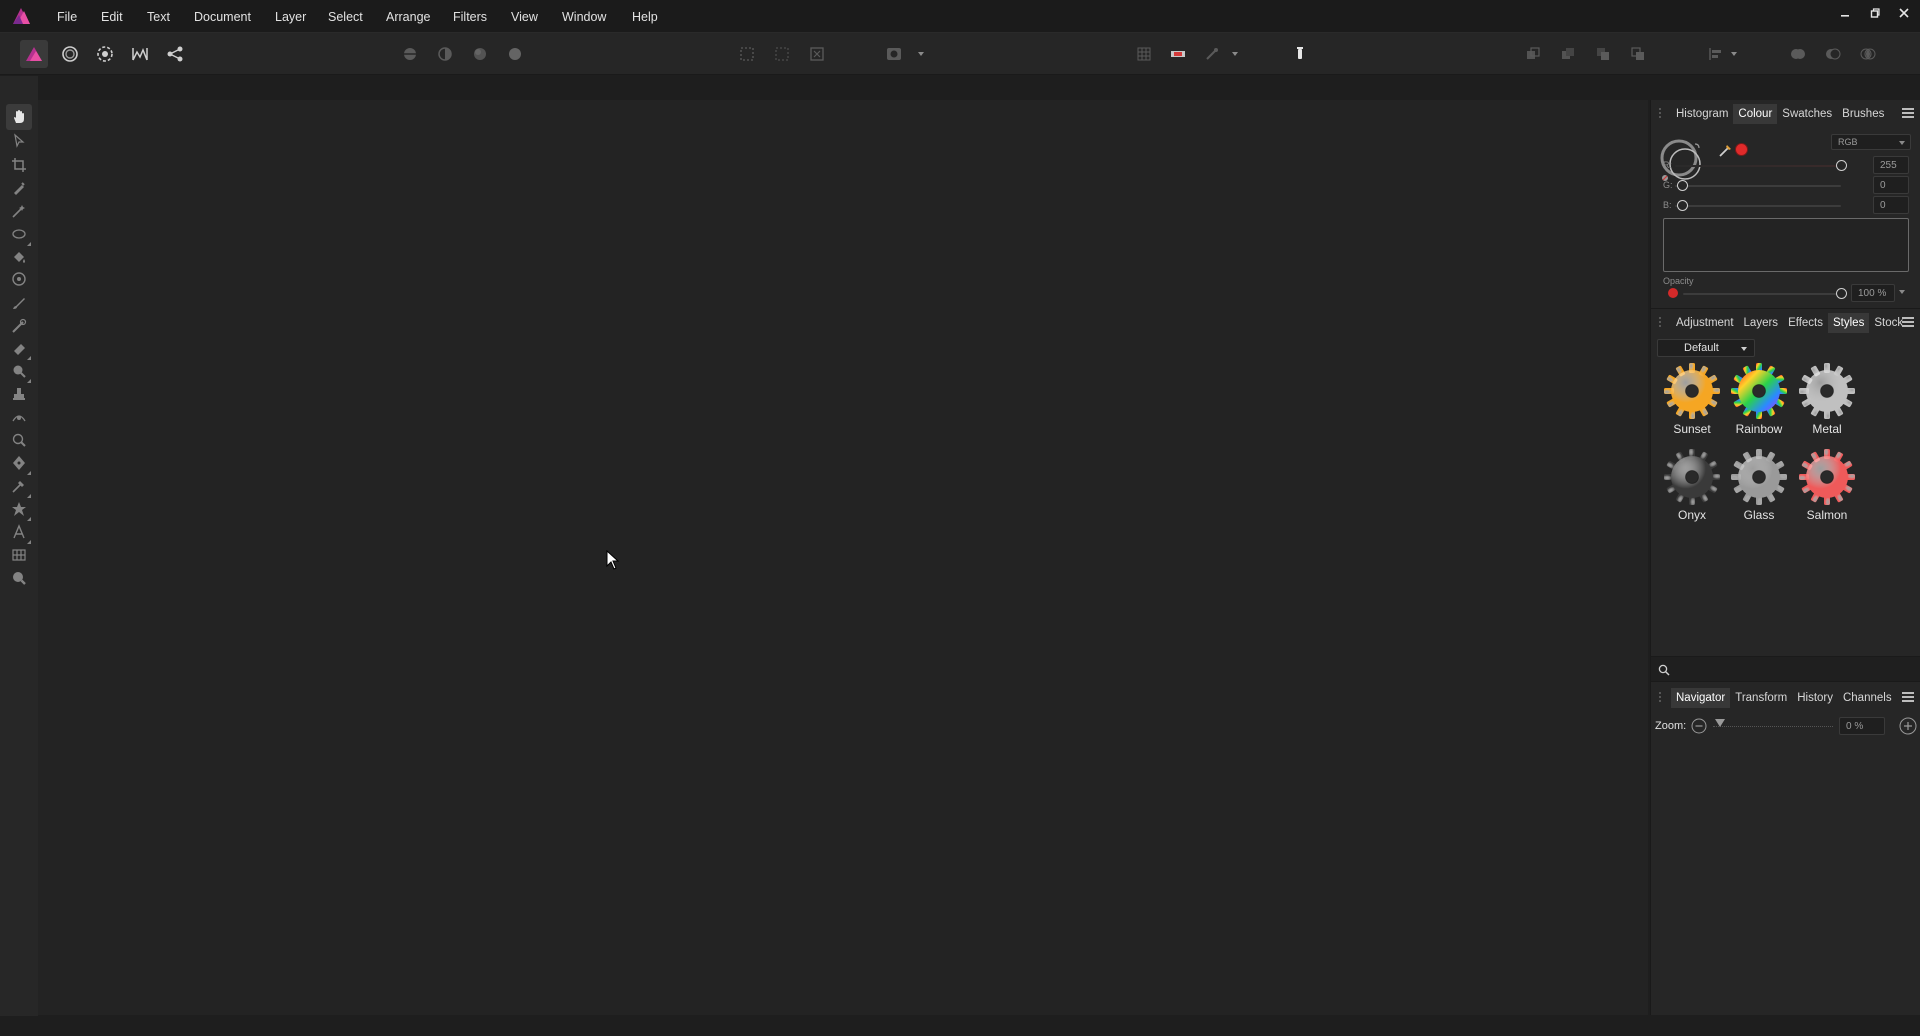  I want to click on red-slider-track, so click(1758, 166).